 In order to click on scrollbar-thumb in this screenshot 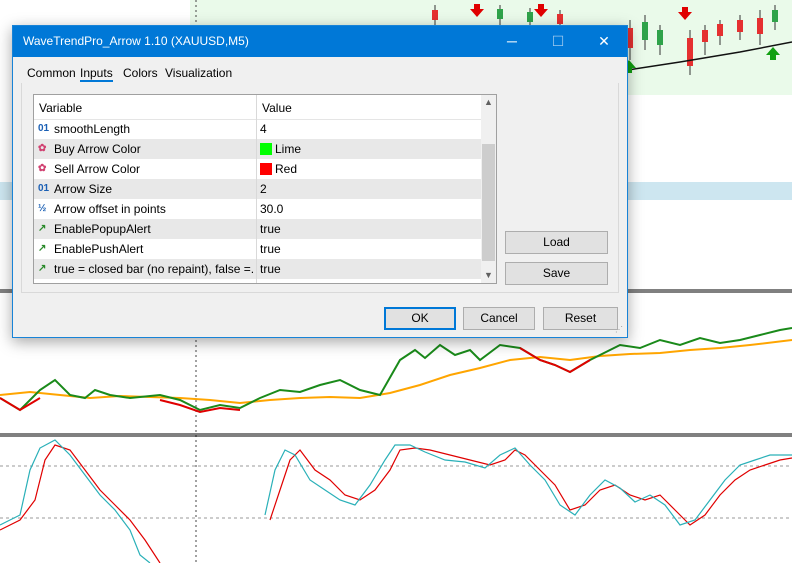, I will do `click(488, 202)`.